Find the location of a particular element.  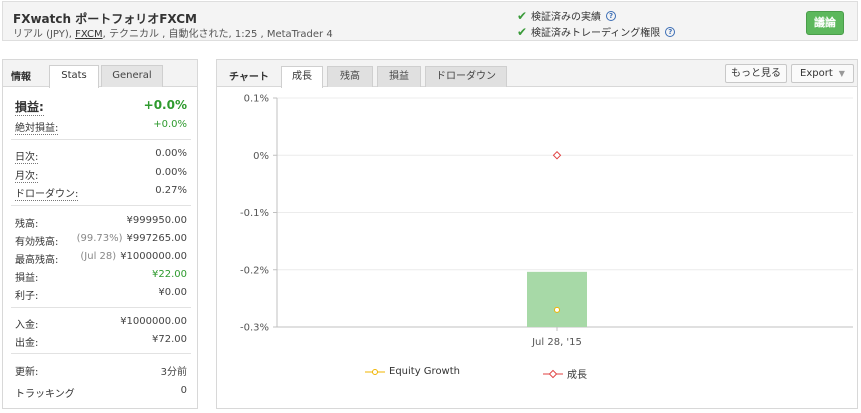

highest-amount: ¥1000000.00 is located at coordinates (153, 256).